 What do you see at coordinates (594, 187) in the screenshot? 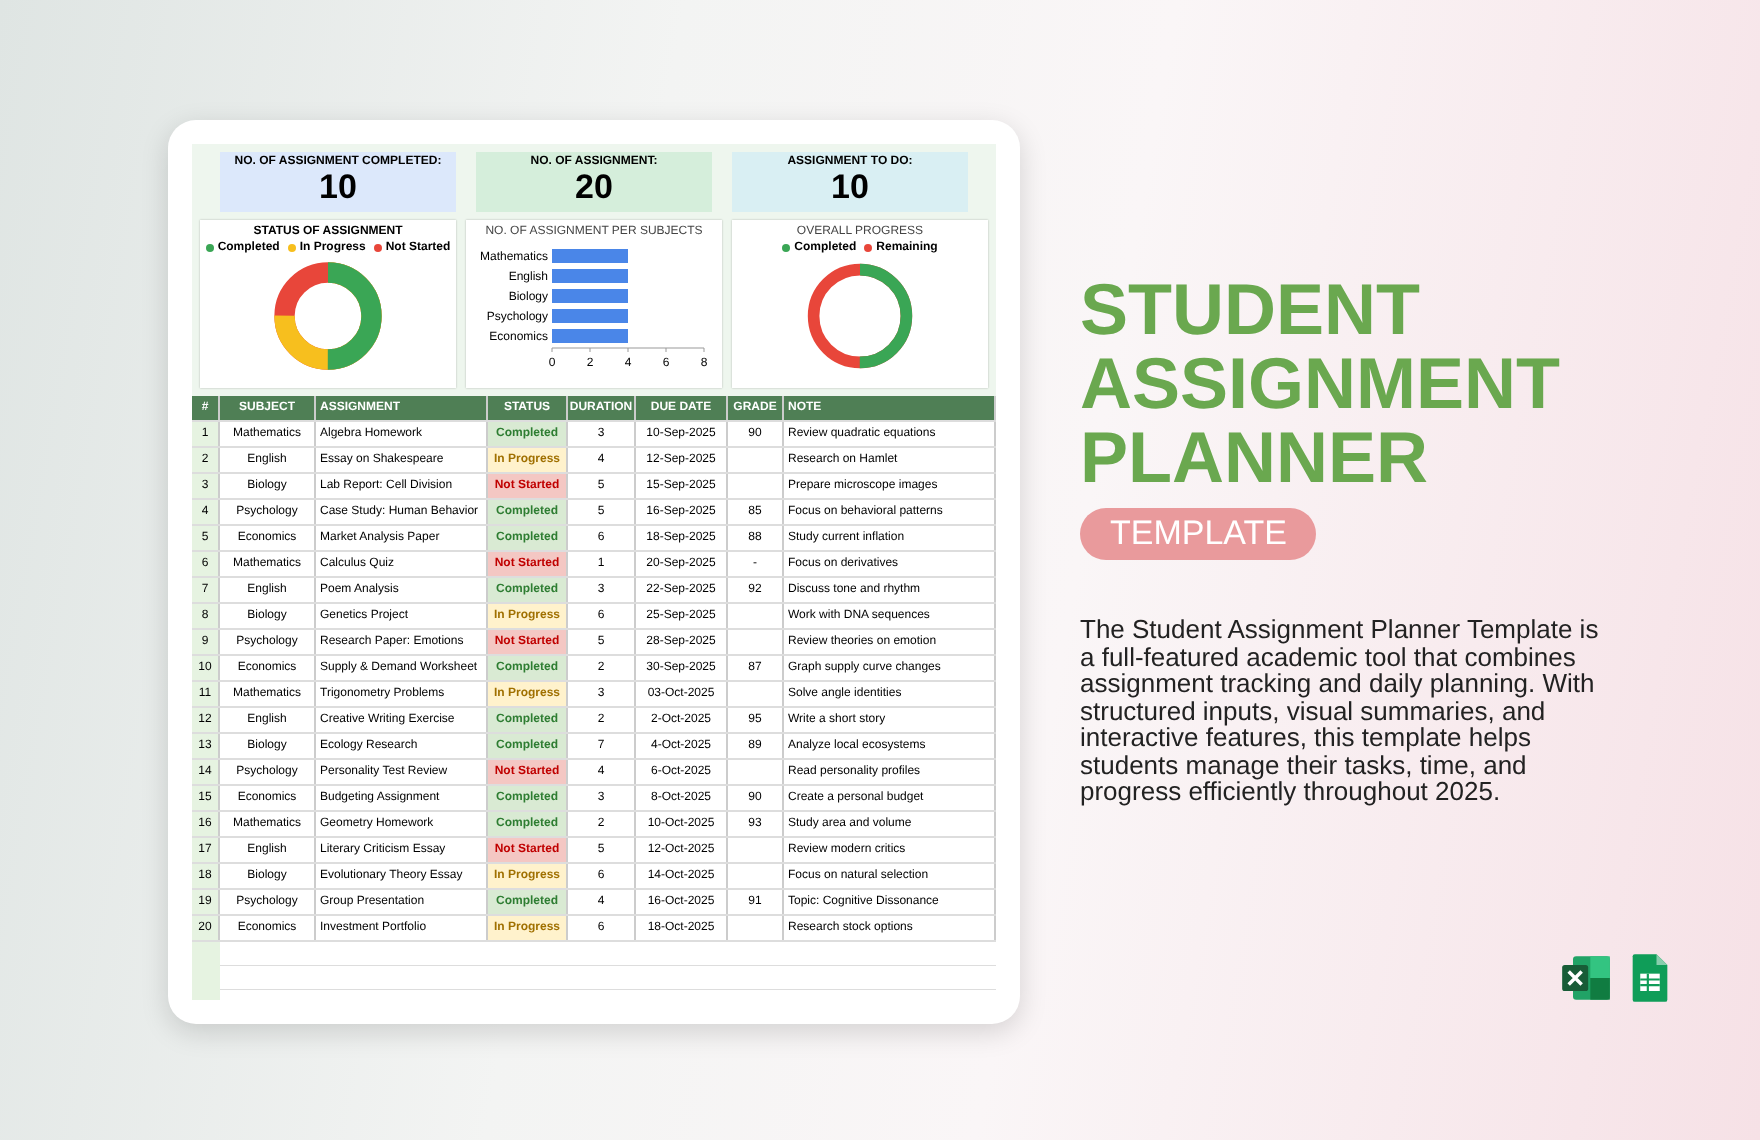
I see `kpi-value: 20` at bounding box center [594, 187].